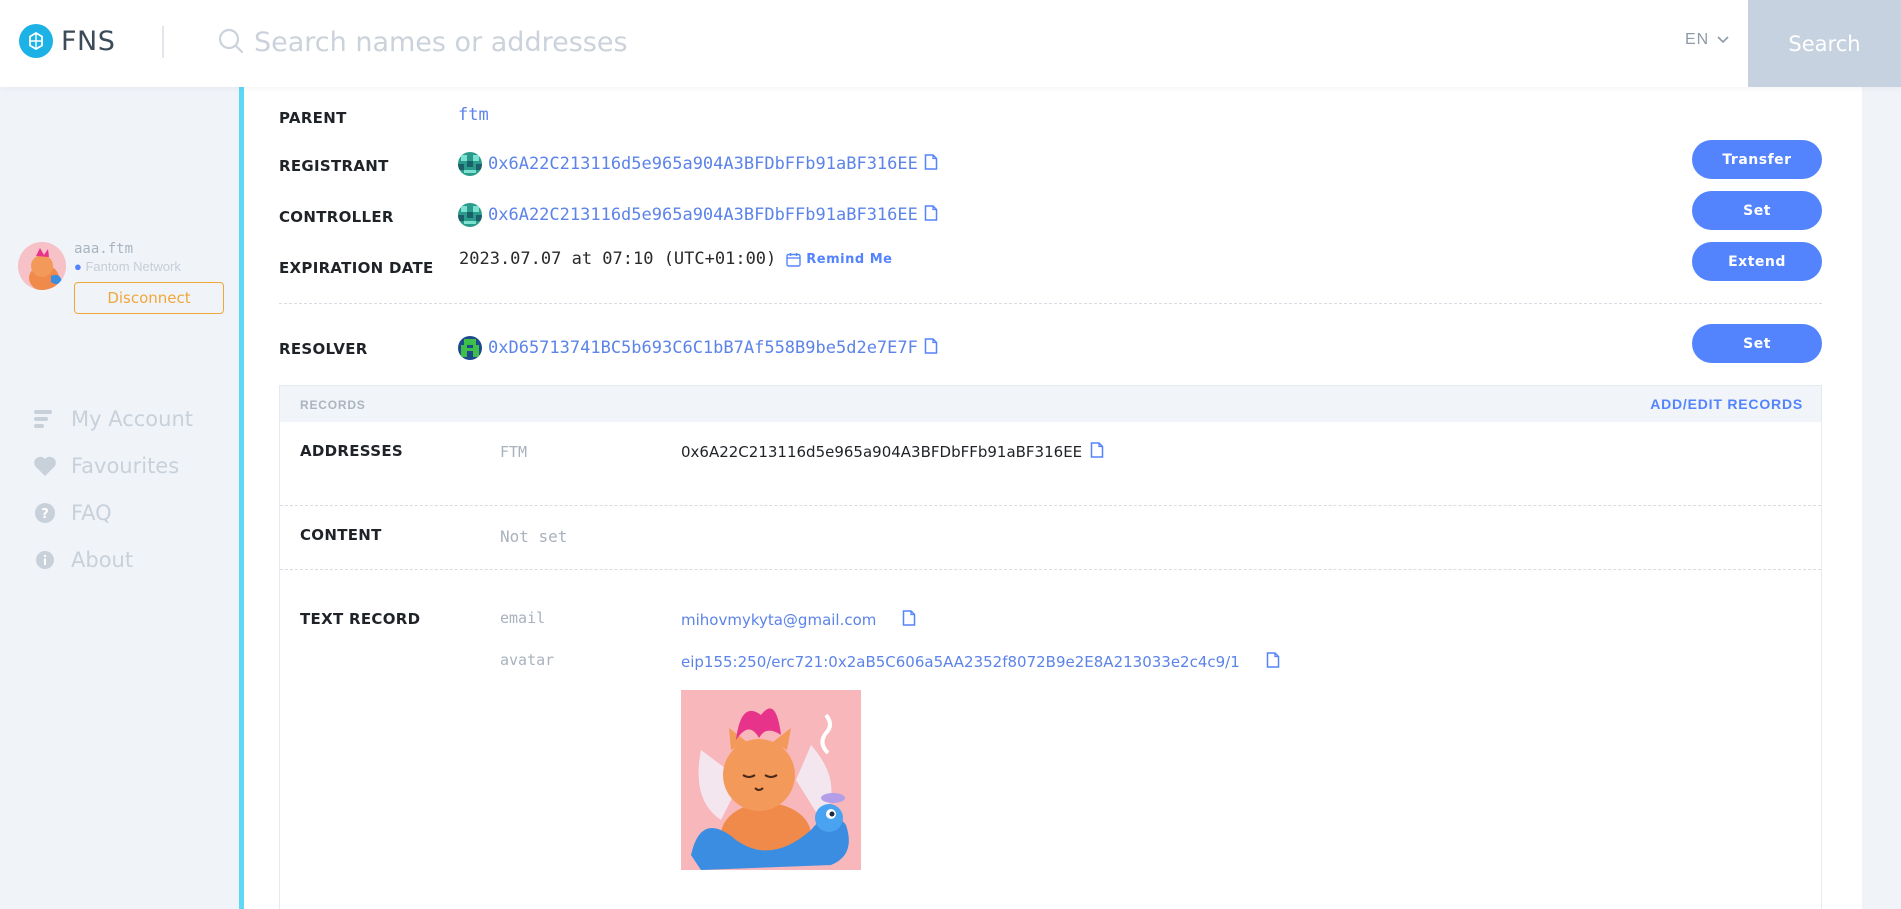 The width and height of the screenshot is (1901, 909). I want to click on sidebar-item-label: My Account, so click(132, 418).